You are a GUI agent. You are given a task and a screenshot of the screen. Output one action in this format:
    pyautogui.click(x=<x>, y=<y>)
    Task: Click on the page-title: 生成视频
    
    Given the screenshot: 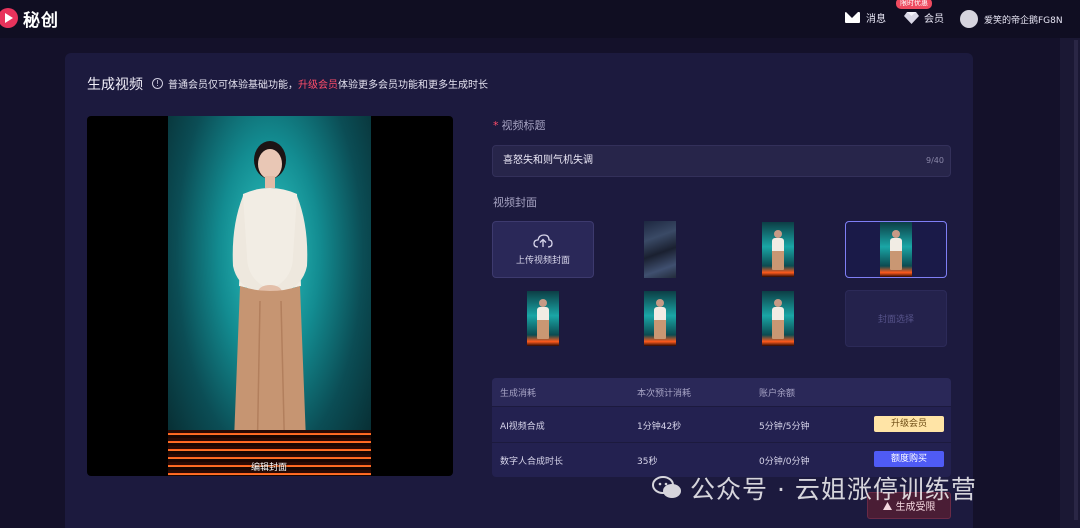 What is the action you would take?
    pyautogui.click(x=115, y=85)
    